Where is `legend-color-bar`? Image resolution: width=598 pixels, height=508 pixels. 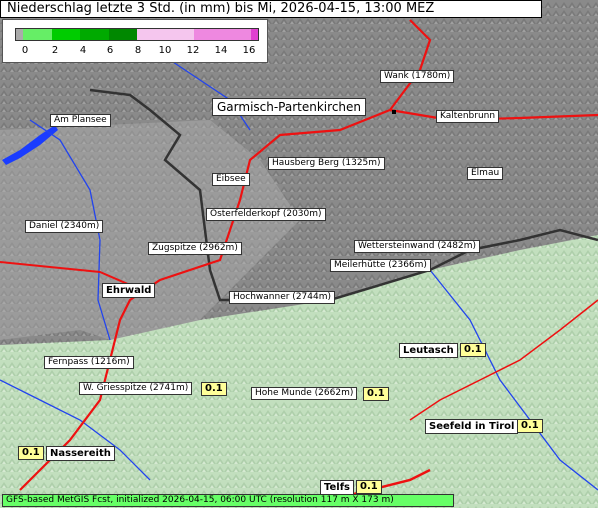 legend-color-bar is located at coordinates (137, 34).